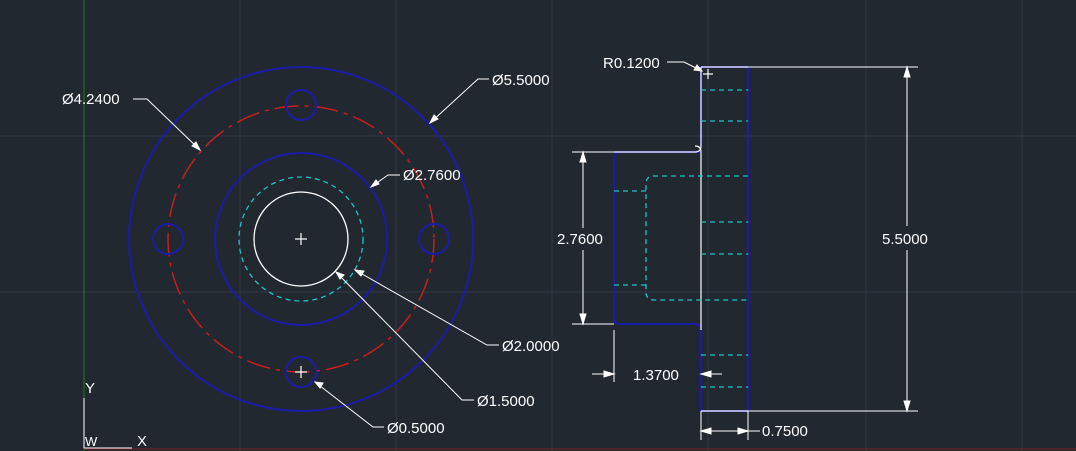 This screenshot has width=1076, height=451. What do you see at coordinates (580, 239) in the screenshot?
I see `dim-hub-height-label: 2.7600` at bounding box center [580, 239].